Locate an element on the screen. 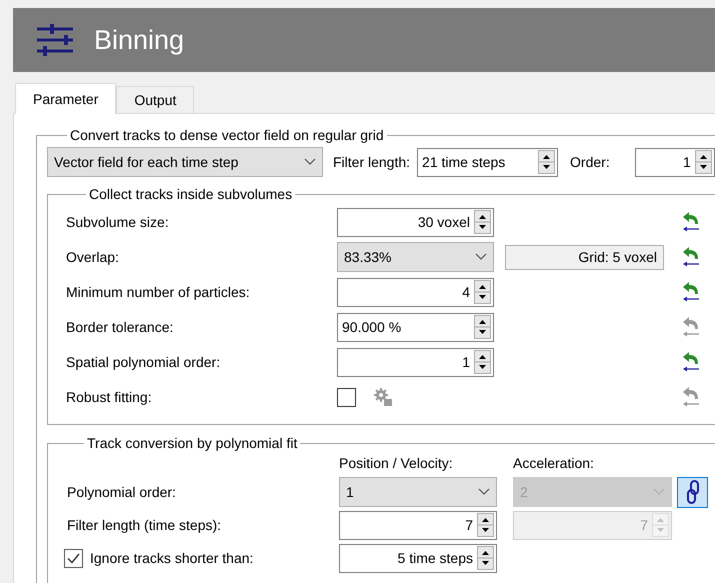 The image size is (715, 583). window-title: Binning is located at coordinates (139, 40).